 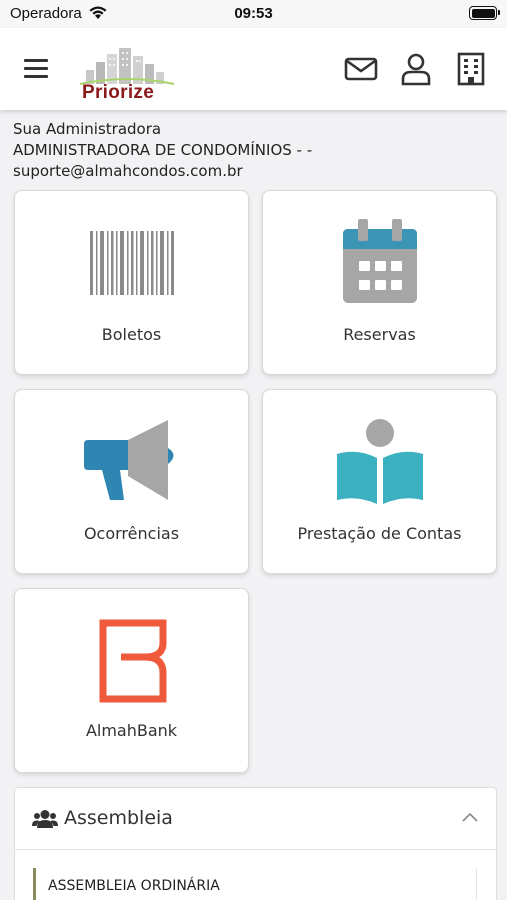 What do you see at coordinates (134, 886) in the screenshot?
I see `assembleia-item-label: ASSEMBLEIA ORDINÁRIA` at bounding box center [134, 886].